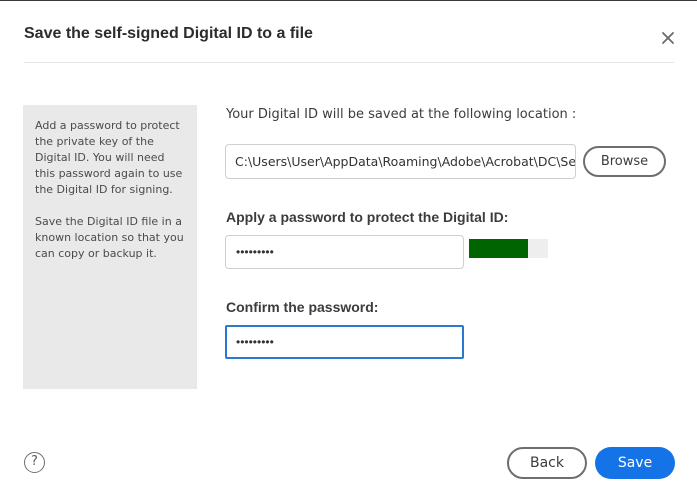 The image size is (697, 500). Describe the element at coordinates (344, 252) in the screenshot. I see `password-field` at that location.